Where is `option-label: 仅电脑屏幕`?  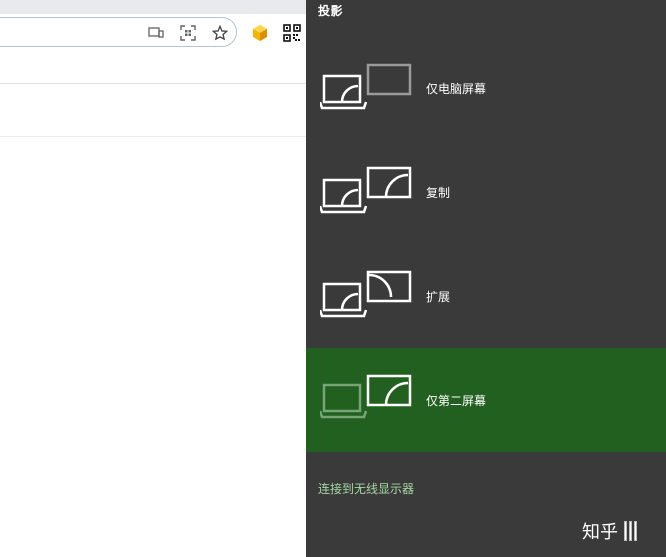 option-label: 仅电脑屏幕 is located at coordinates (456, 88).